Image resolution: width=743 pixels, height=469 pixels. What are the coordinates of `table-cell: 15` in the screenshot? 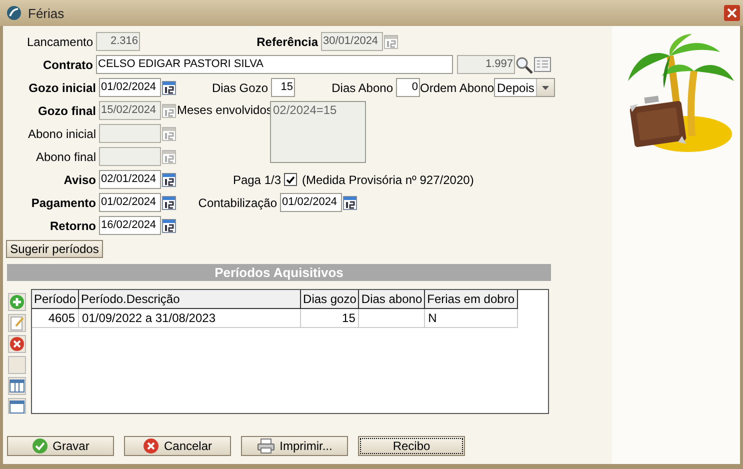 It's located at (329, 318).